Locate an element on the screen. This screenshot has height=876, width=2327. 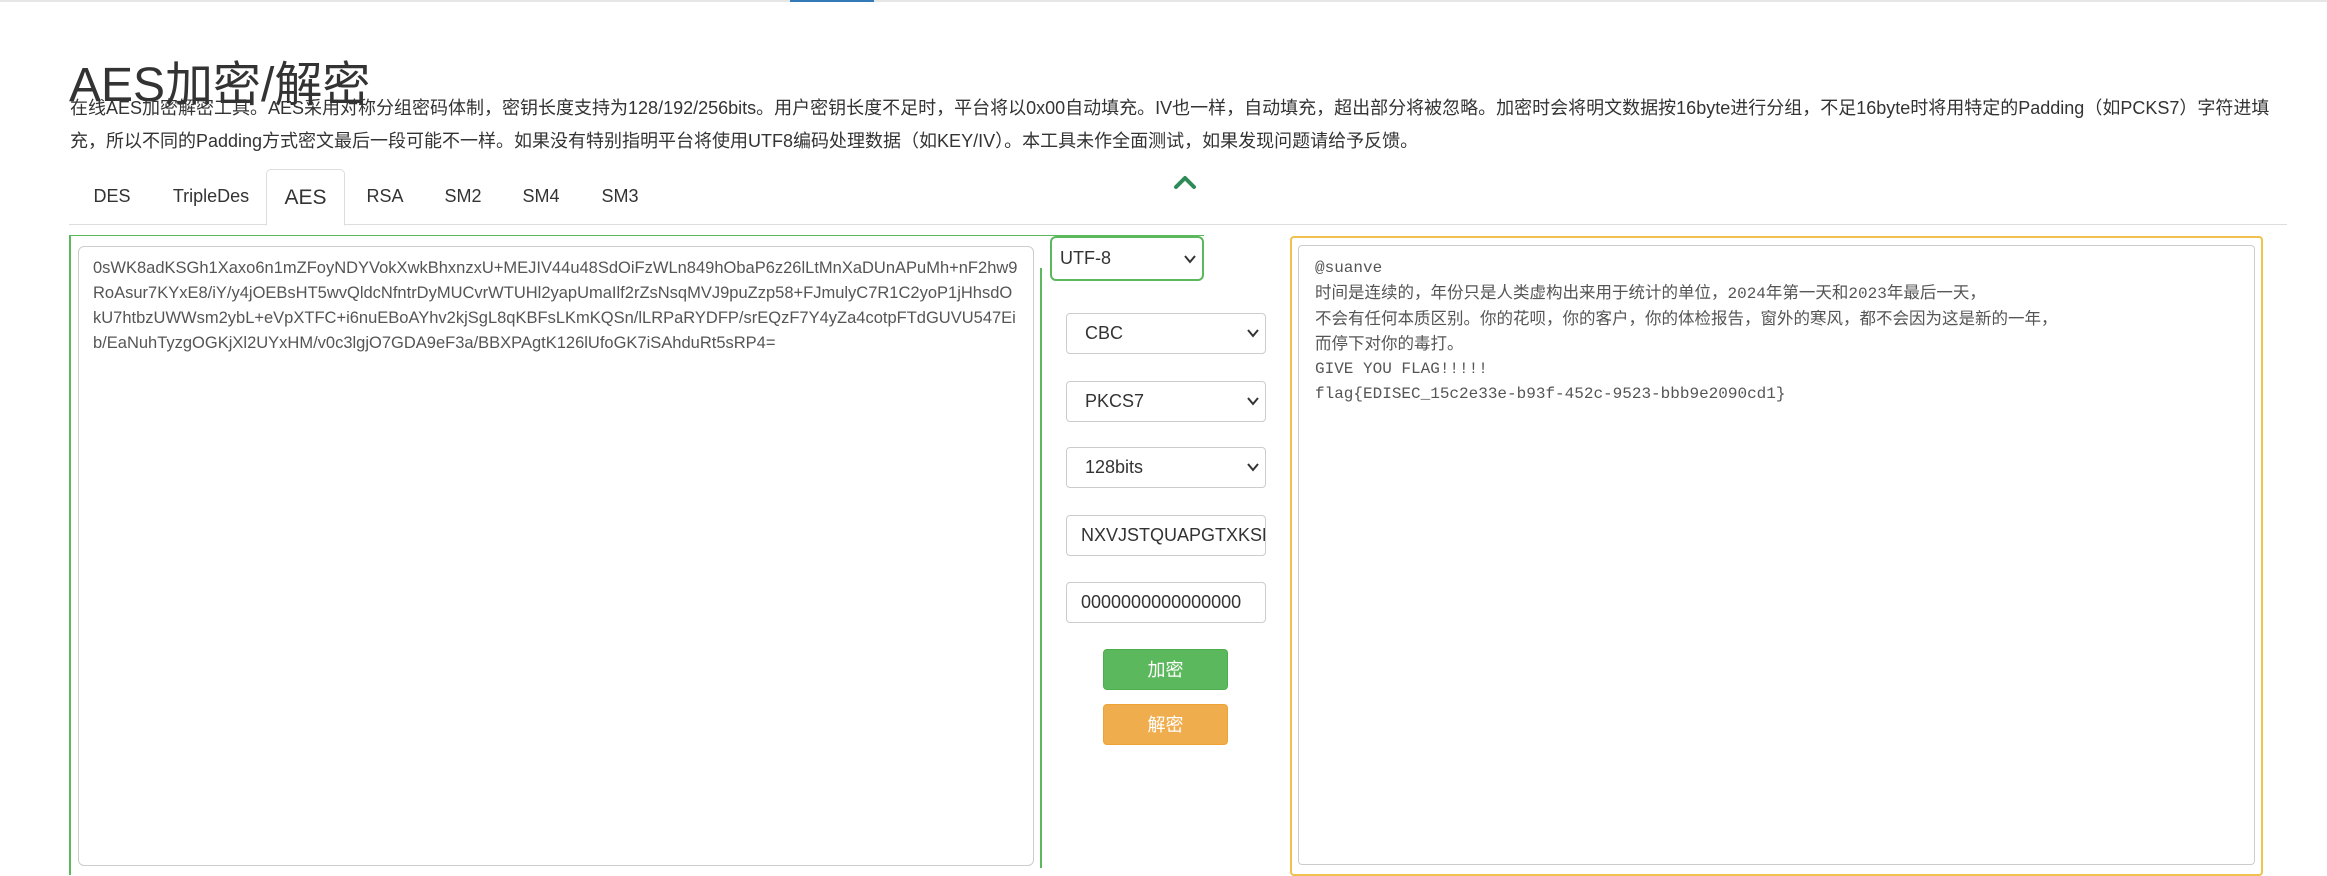
top-accent-bar is located at coordinates (832, 1).